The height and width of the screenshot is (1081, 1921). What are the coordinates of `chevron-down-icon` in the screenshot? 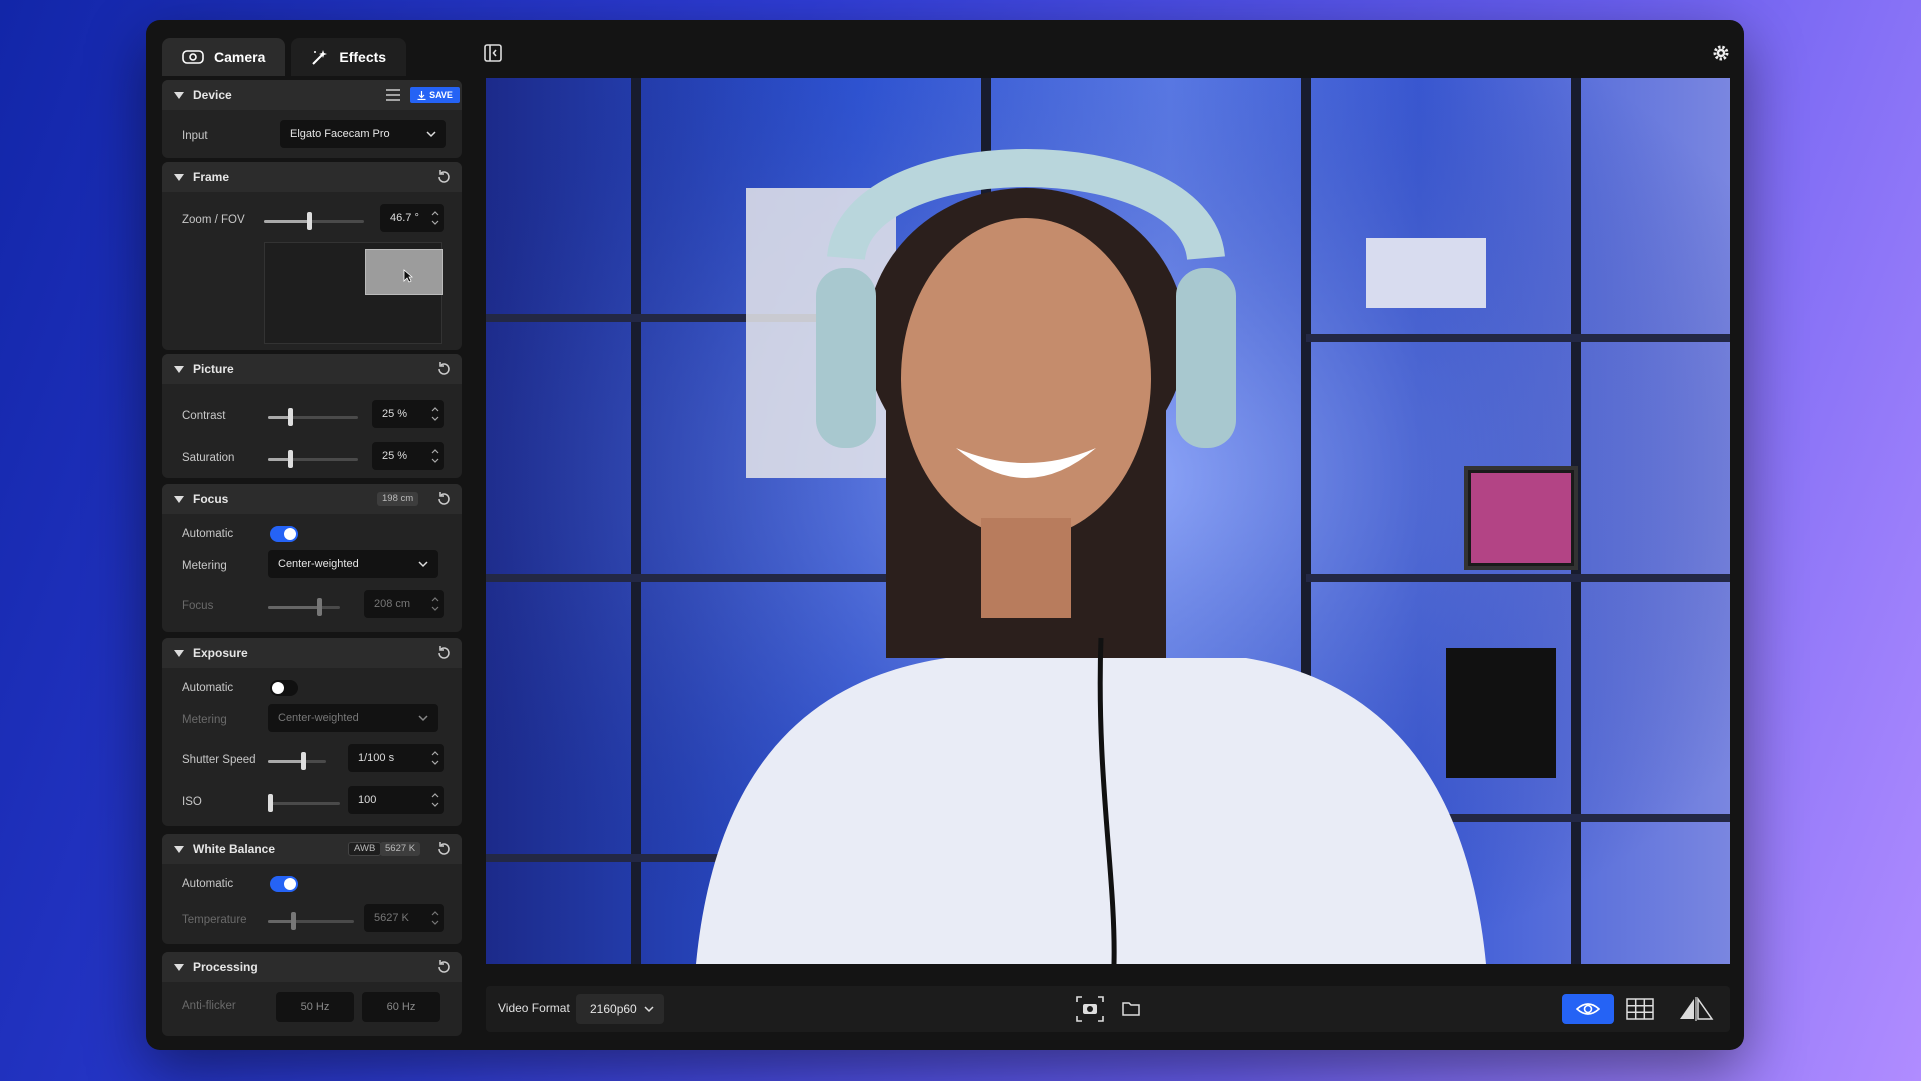 It's located at (649, 1009).